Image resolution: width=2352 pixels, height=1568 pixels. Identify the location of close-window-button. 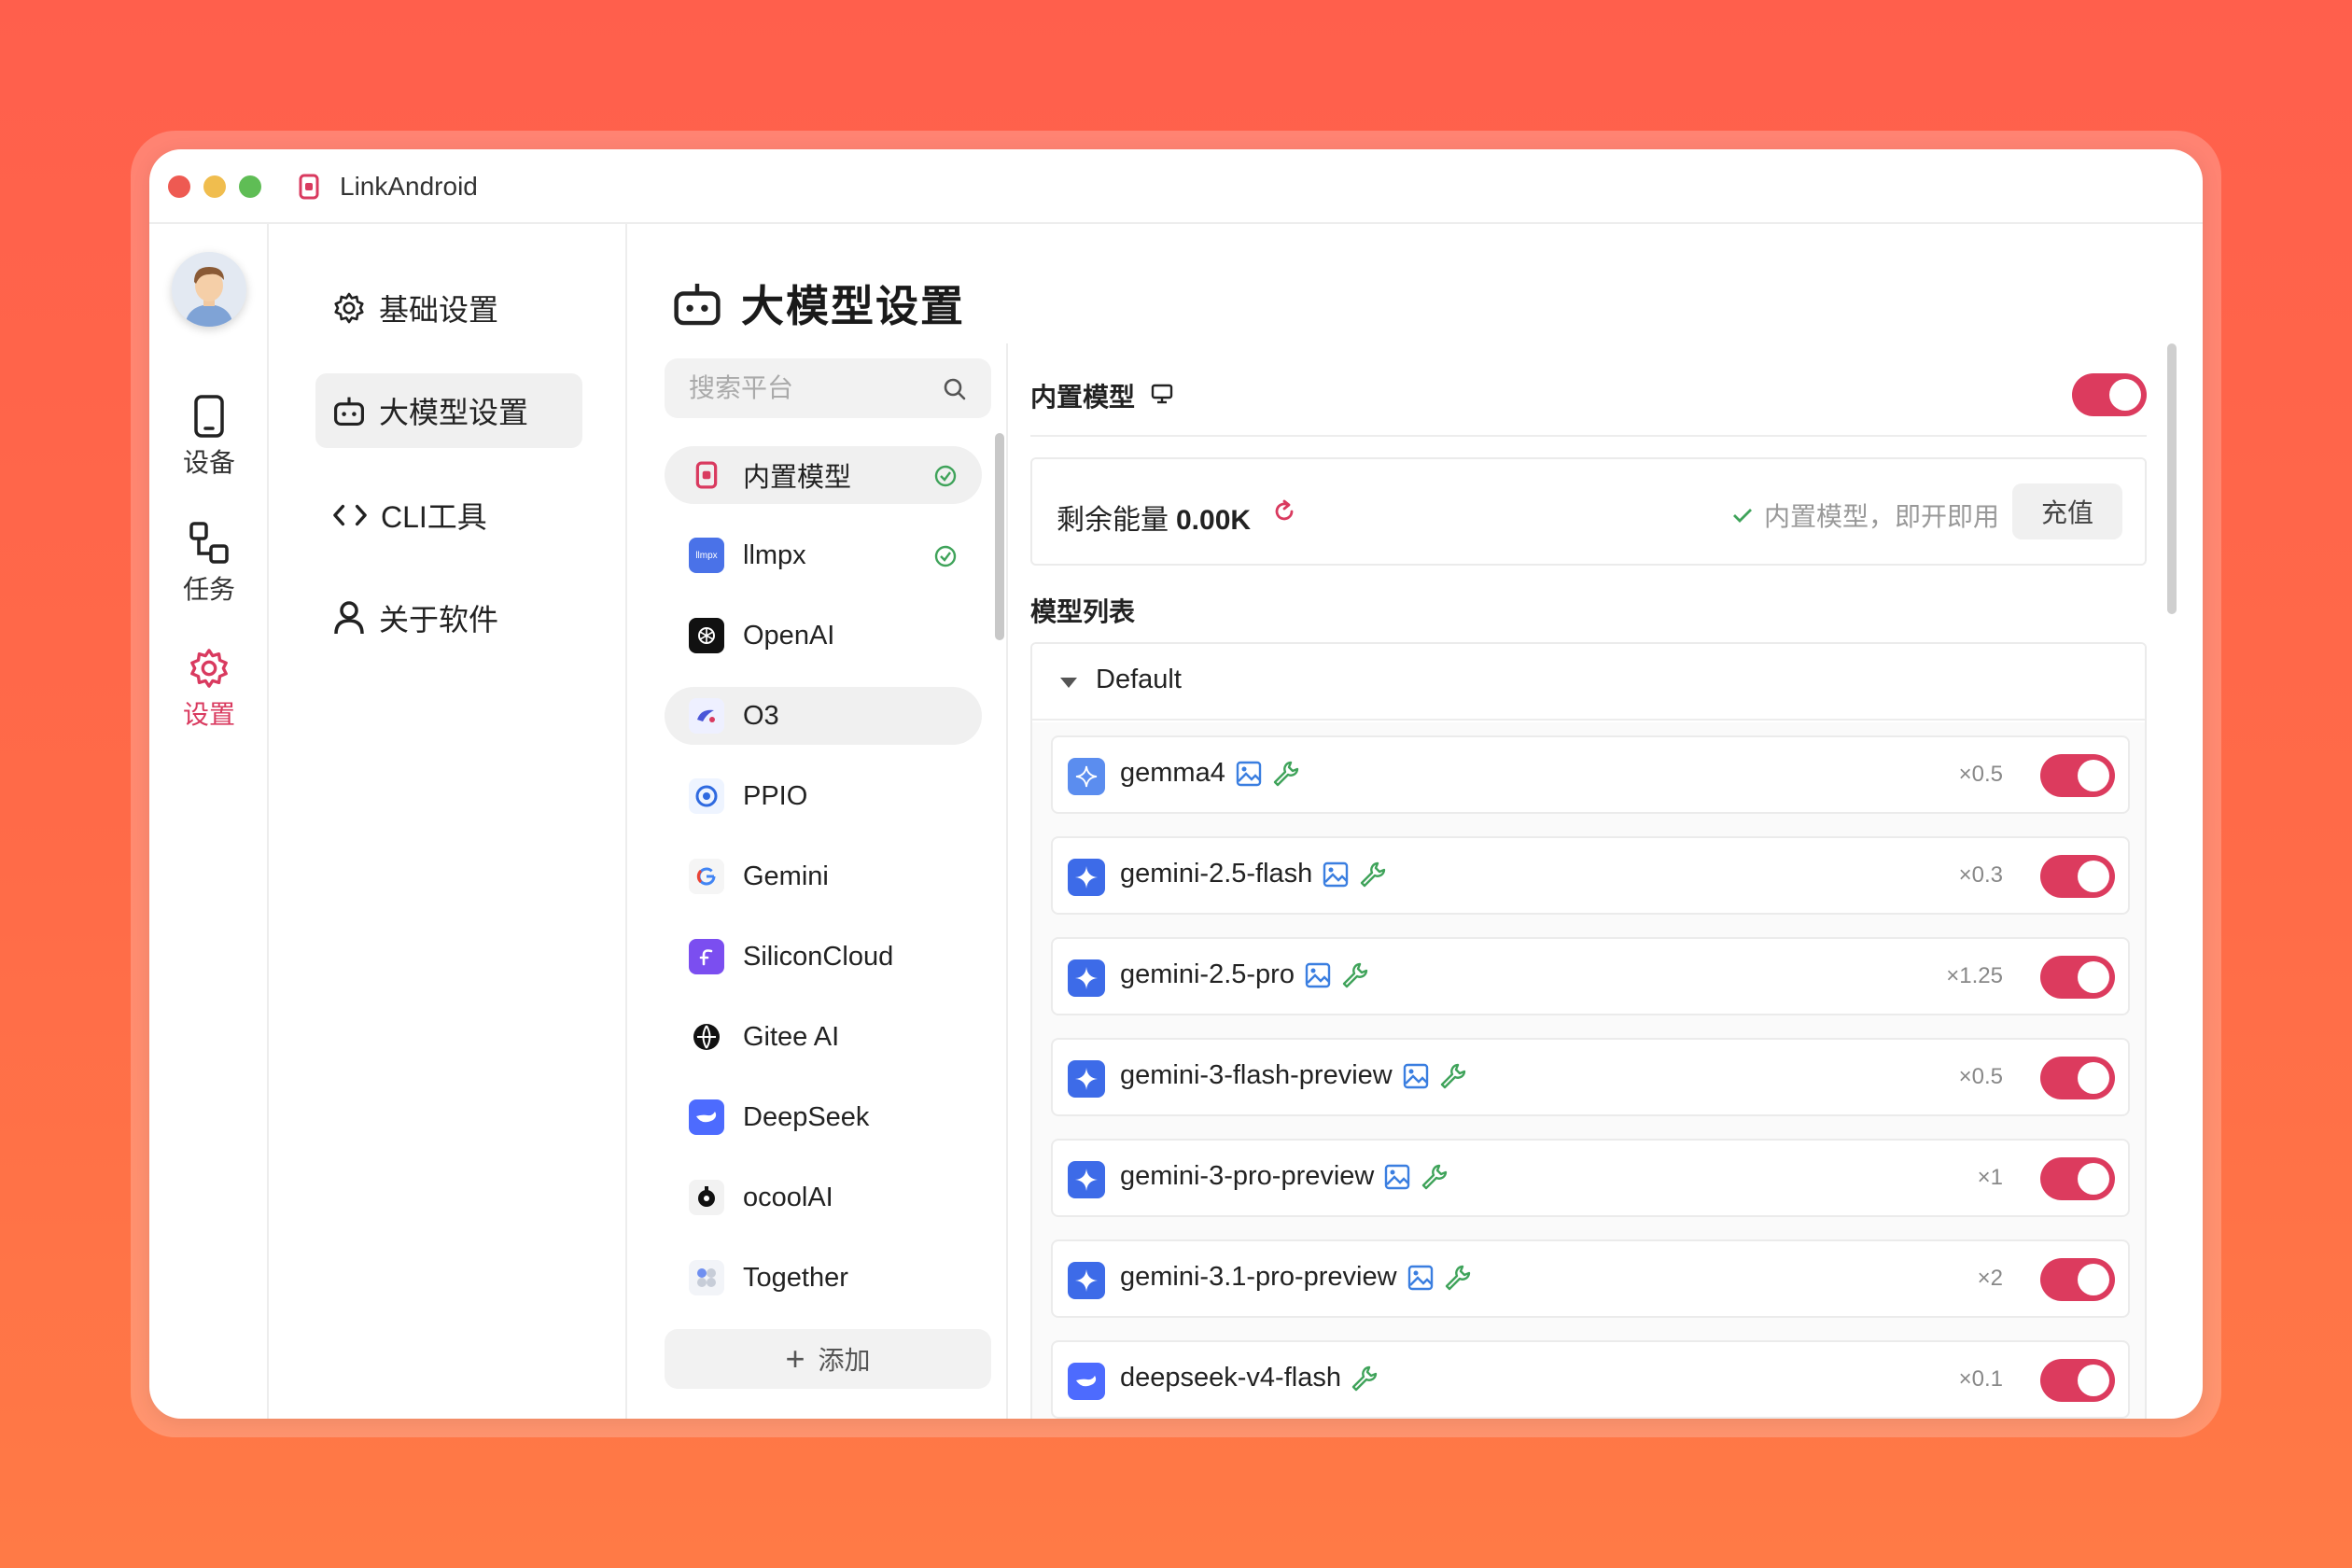
(179, 186).